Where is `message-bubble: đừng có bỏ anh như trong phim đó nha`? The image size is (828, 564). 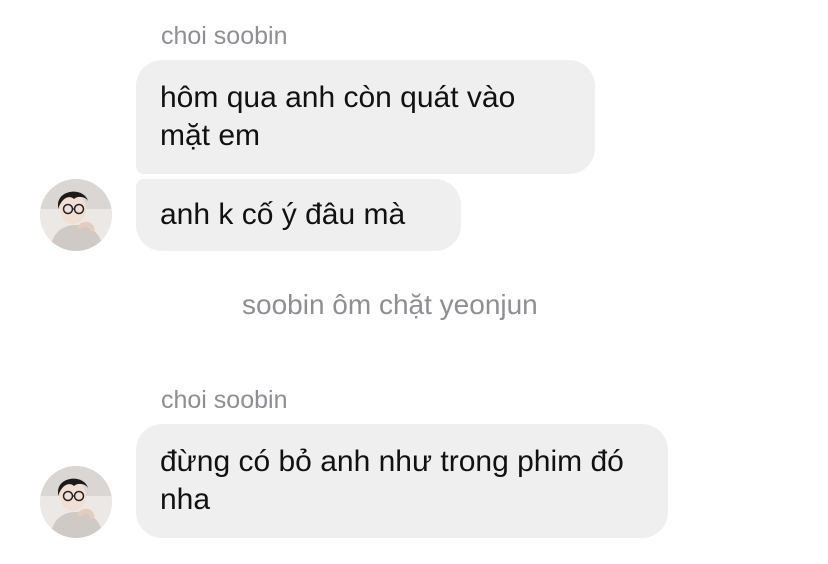 message-bubble: đừng có bỏ anh như trong phim đó nha is located at coordinates (402, 481).